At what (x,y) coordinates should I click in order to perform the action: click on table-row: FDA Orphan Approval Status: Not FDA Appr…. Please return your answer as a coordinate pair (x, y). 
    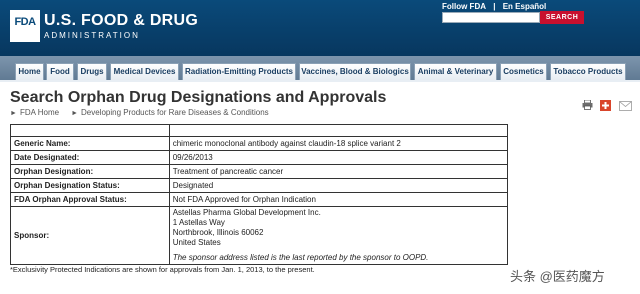
    Looking at the image, I should click on (259, 199).